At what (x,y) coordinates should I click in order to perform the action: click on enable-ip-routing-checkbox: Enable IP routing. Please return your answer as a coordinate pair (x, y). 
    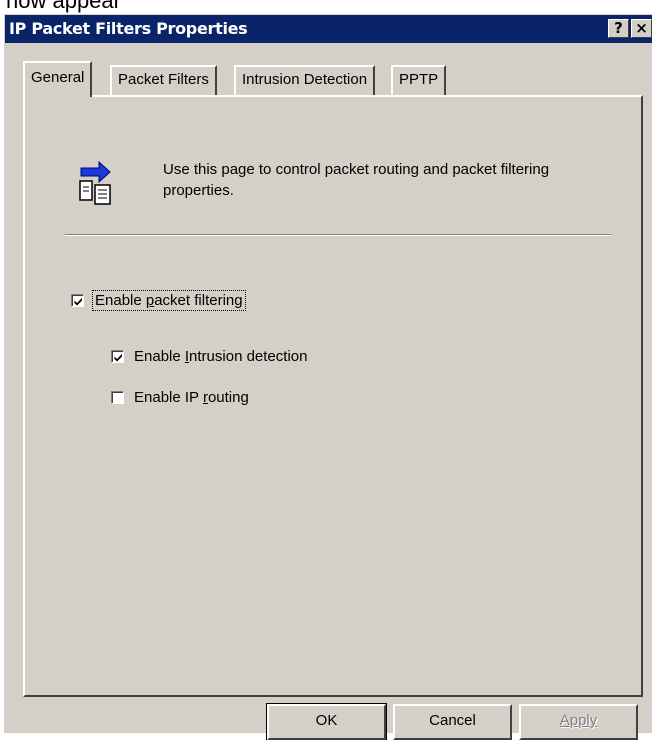
    Looking at the image, I should click on (180, 397).